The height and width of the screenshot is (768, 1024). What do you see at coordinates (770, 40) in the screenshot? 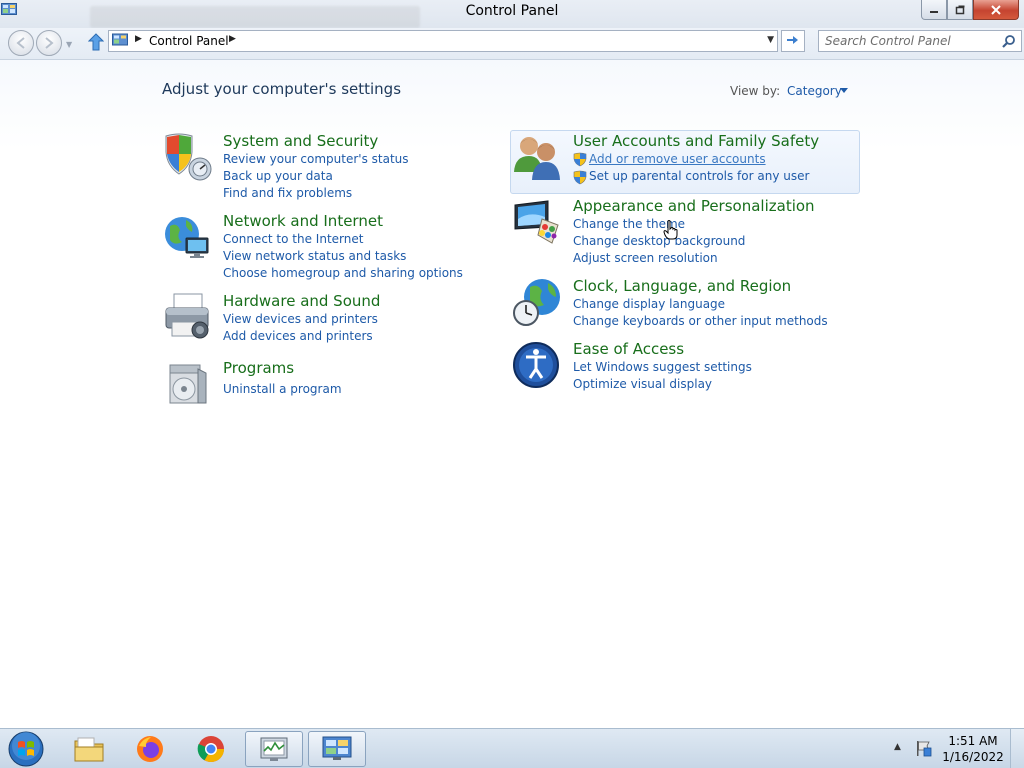
I see `address-history-dropdown: ▼` at bounding box center [770, 40].